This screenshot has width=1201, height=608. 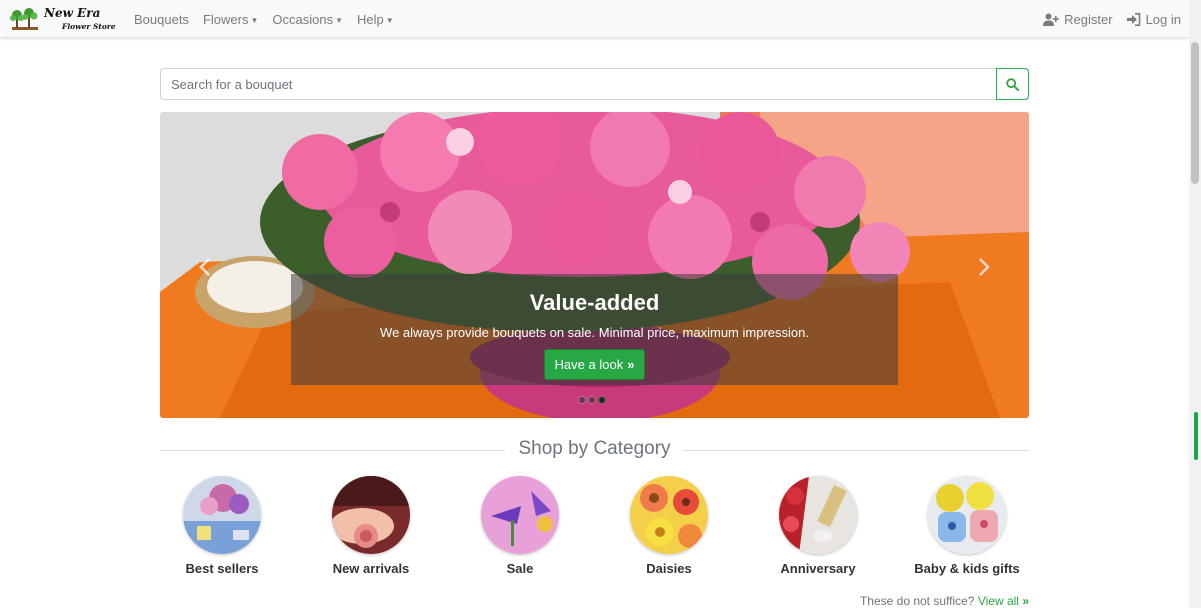 I want to click on login-label: Log in, so click(x=1163, y=19).